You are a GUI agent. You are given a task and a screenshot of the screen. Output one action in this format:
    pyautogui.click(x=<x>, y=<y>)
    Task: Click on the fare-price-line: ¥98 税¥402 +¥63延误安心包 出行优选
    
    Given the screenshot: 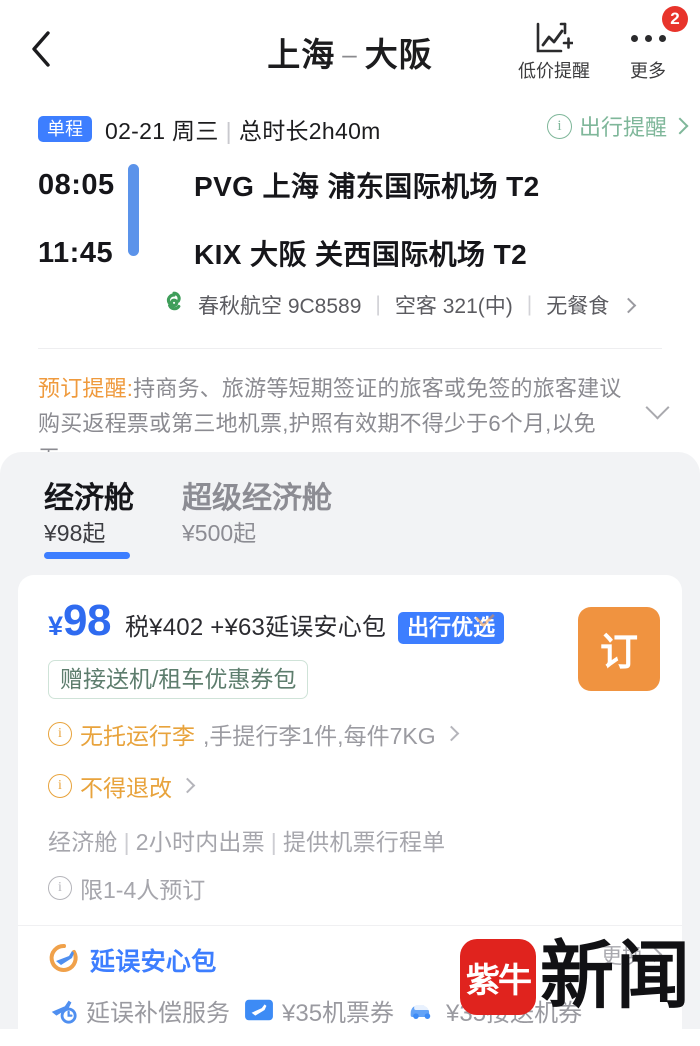 What is the action you would take?
    pyautogui.click(x=306, y=620)
    